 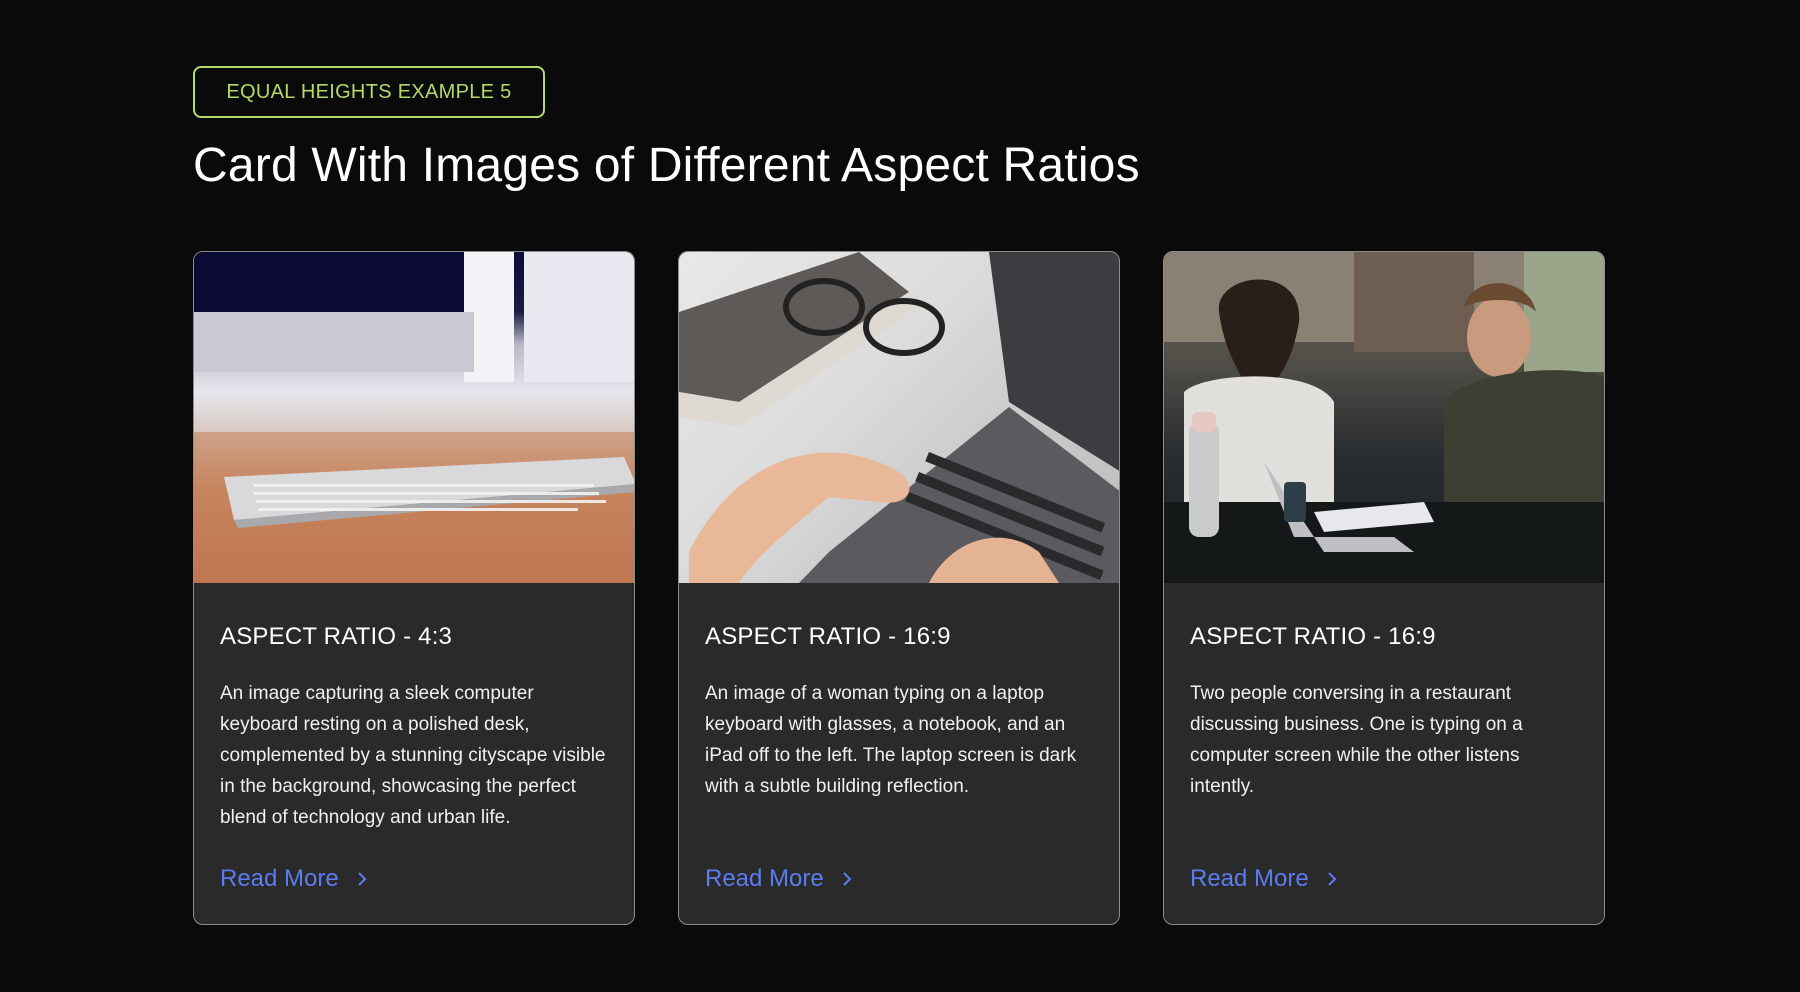 I want to click on eyebrow-badge: EQUAL HEIGHTS EXAMPLE 5, so click(x=369, y=92).